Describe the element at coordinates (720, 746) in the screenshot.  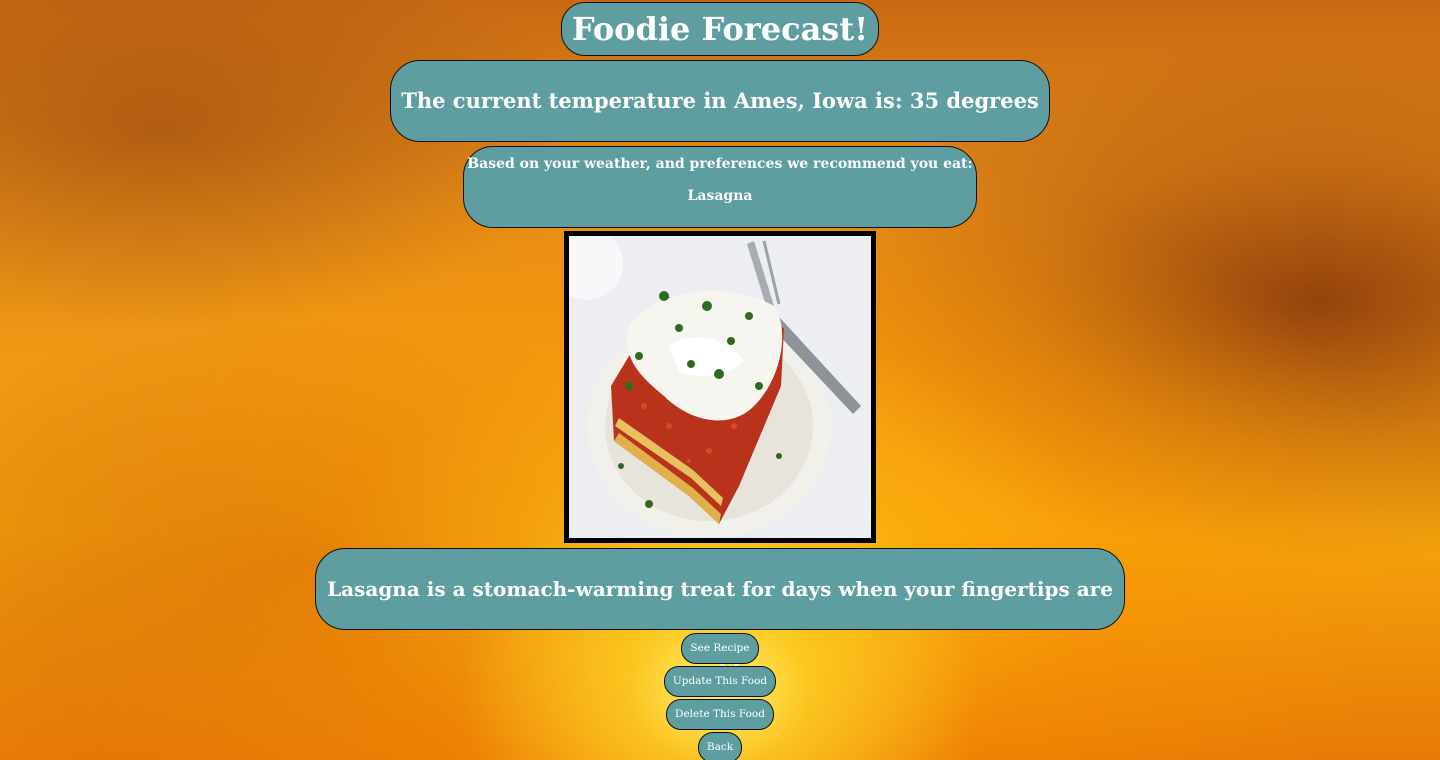
I see `back-button: Back` at that location.